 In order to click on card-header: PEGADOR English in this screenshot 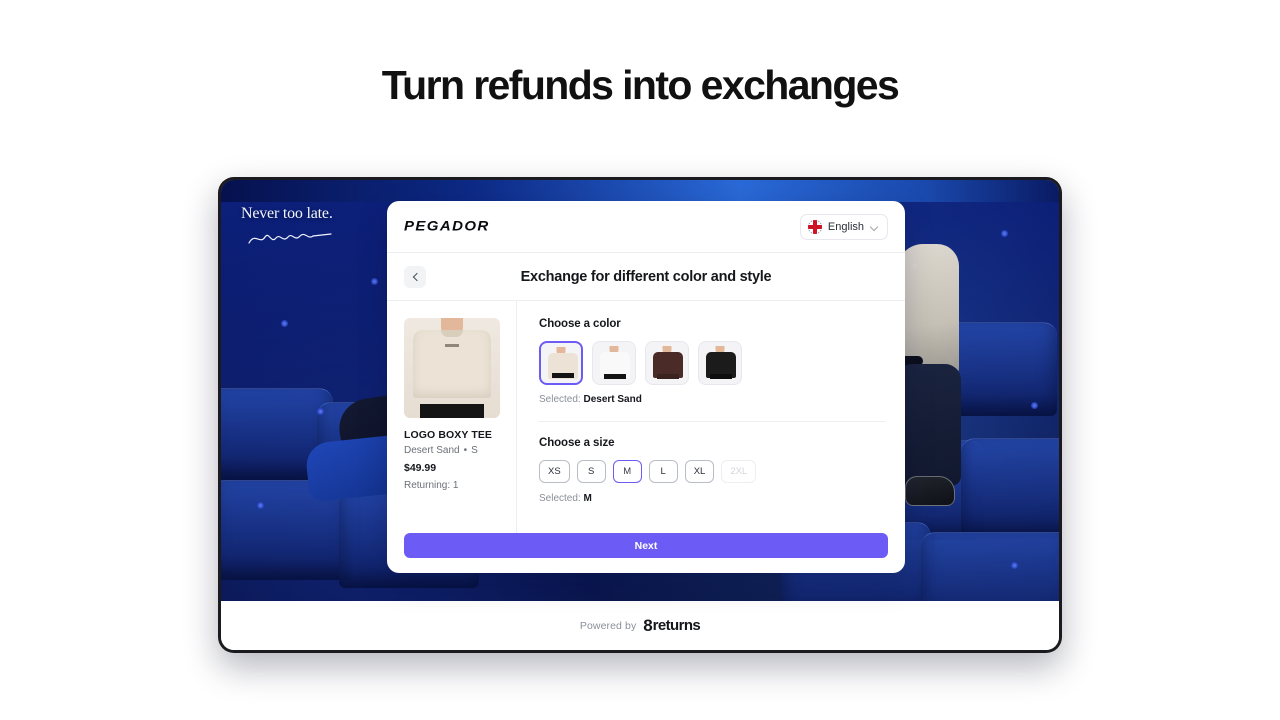, I will do `click(646, 227)`.